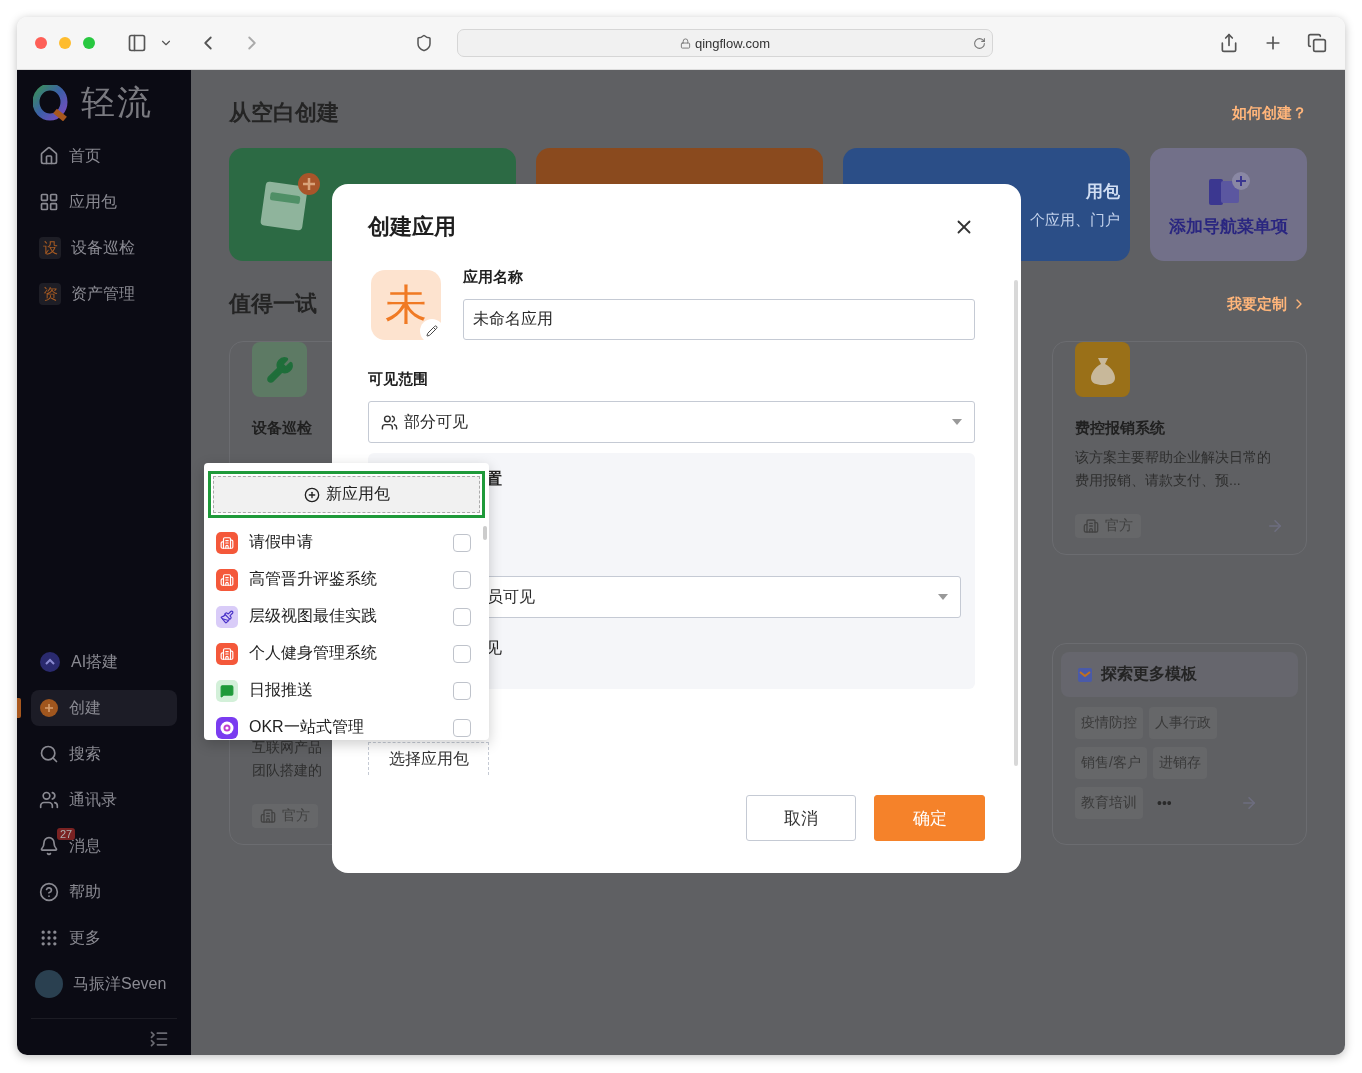 Image resolution: width=1362 pixels, height=1073 pixels. What do you see at coordinates (1228, 227) in the screenshot?
I see `card-title: 添加导航菜单项` at bounding box center [1228, 227].